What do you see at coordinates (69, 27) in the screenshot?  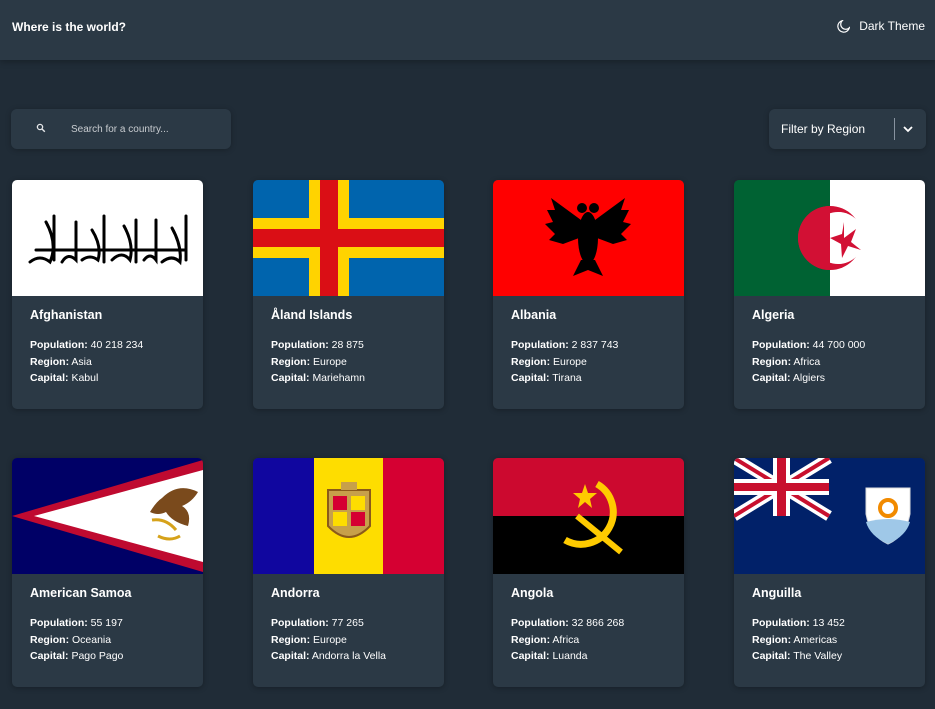 I see `app-title: Where is the world?` at bounding box center [69, 27].